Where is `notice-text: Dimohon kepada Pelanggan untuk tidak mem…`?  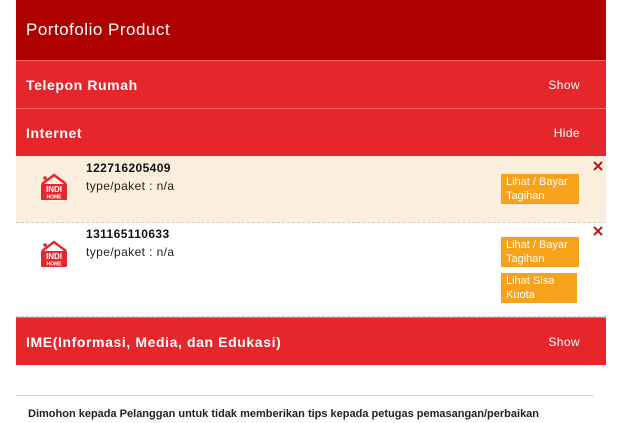 notice-text: Dimohon kepada Pelanggan untuk tidak mem… is located at coordinates (284, 414).